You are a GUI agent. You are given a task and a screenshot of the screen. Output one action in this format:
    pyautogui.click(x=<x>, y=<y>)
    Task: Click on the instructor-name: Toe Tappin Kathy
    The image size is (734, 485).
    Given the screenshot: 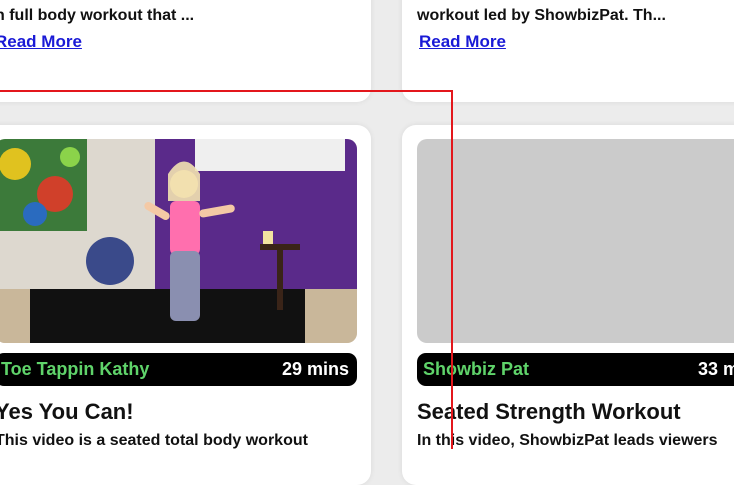 What is the action you would take?
    pyautogui.click(x=75, y=369)
    